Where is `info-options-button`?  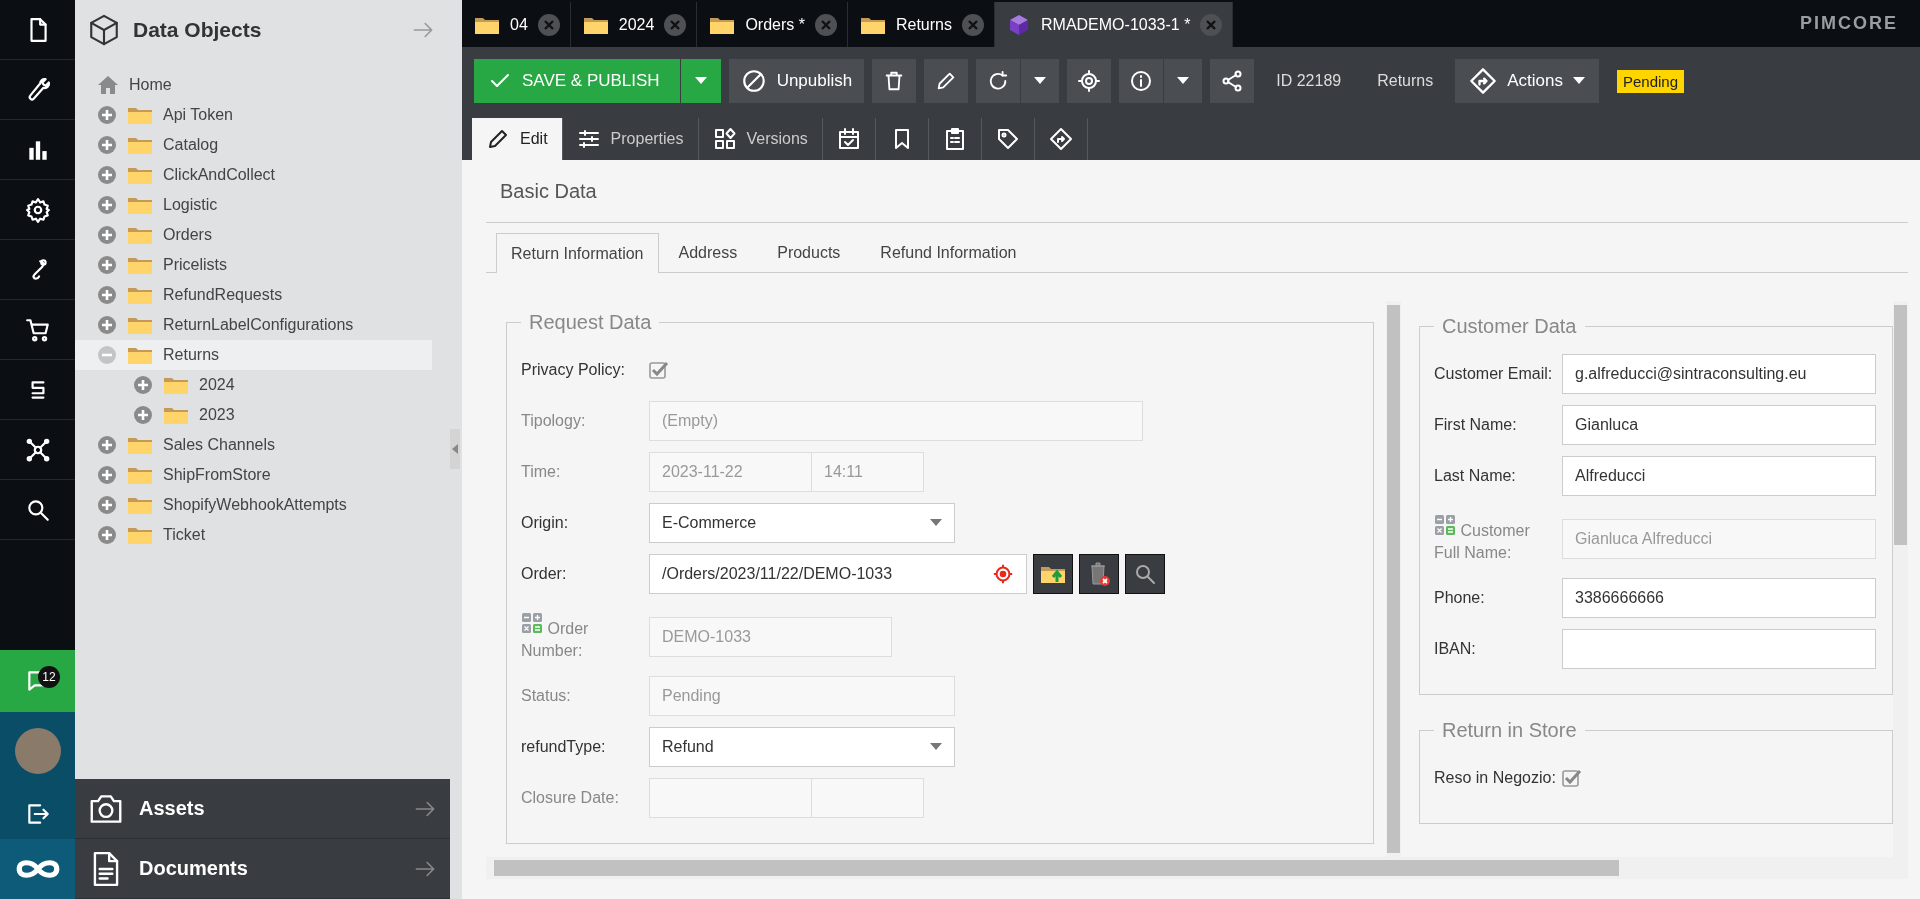 info-options-button is located at coordinates (1183, 81).